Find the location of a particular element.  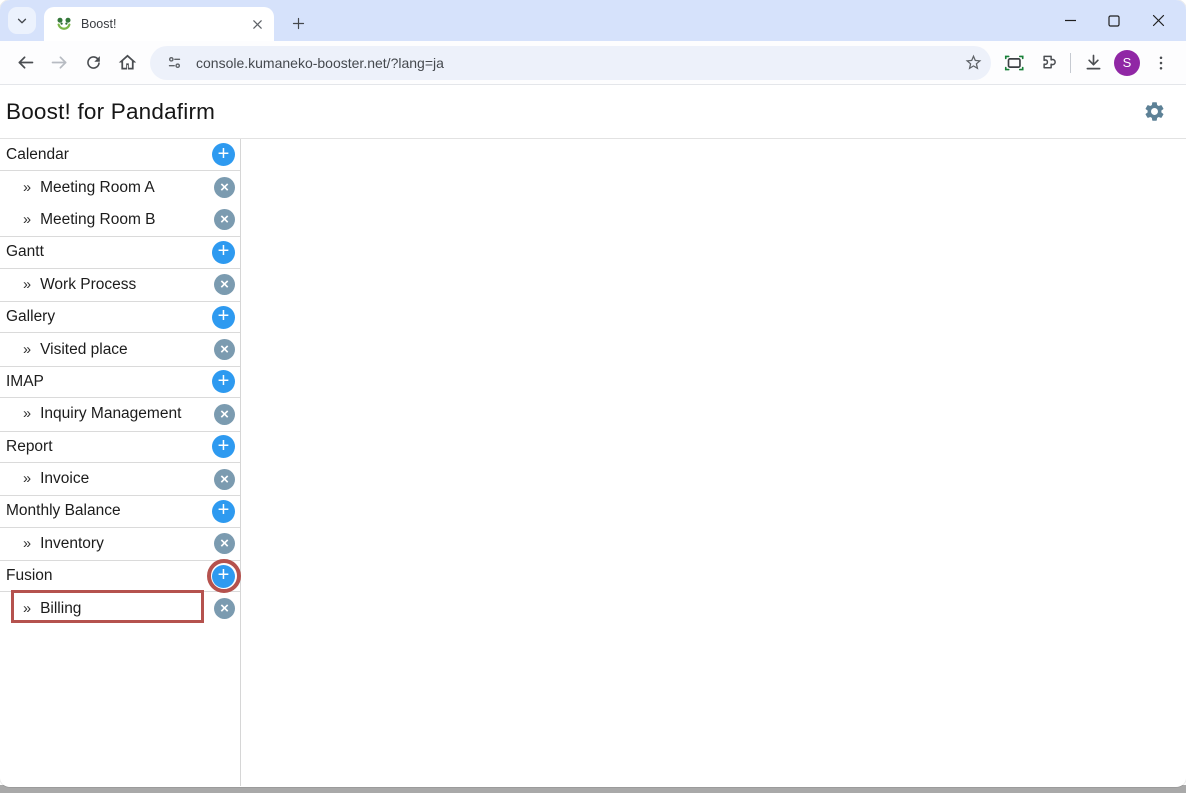

category-label: Monthly Balance is located at coordinates (63, 511).